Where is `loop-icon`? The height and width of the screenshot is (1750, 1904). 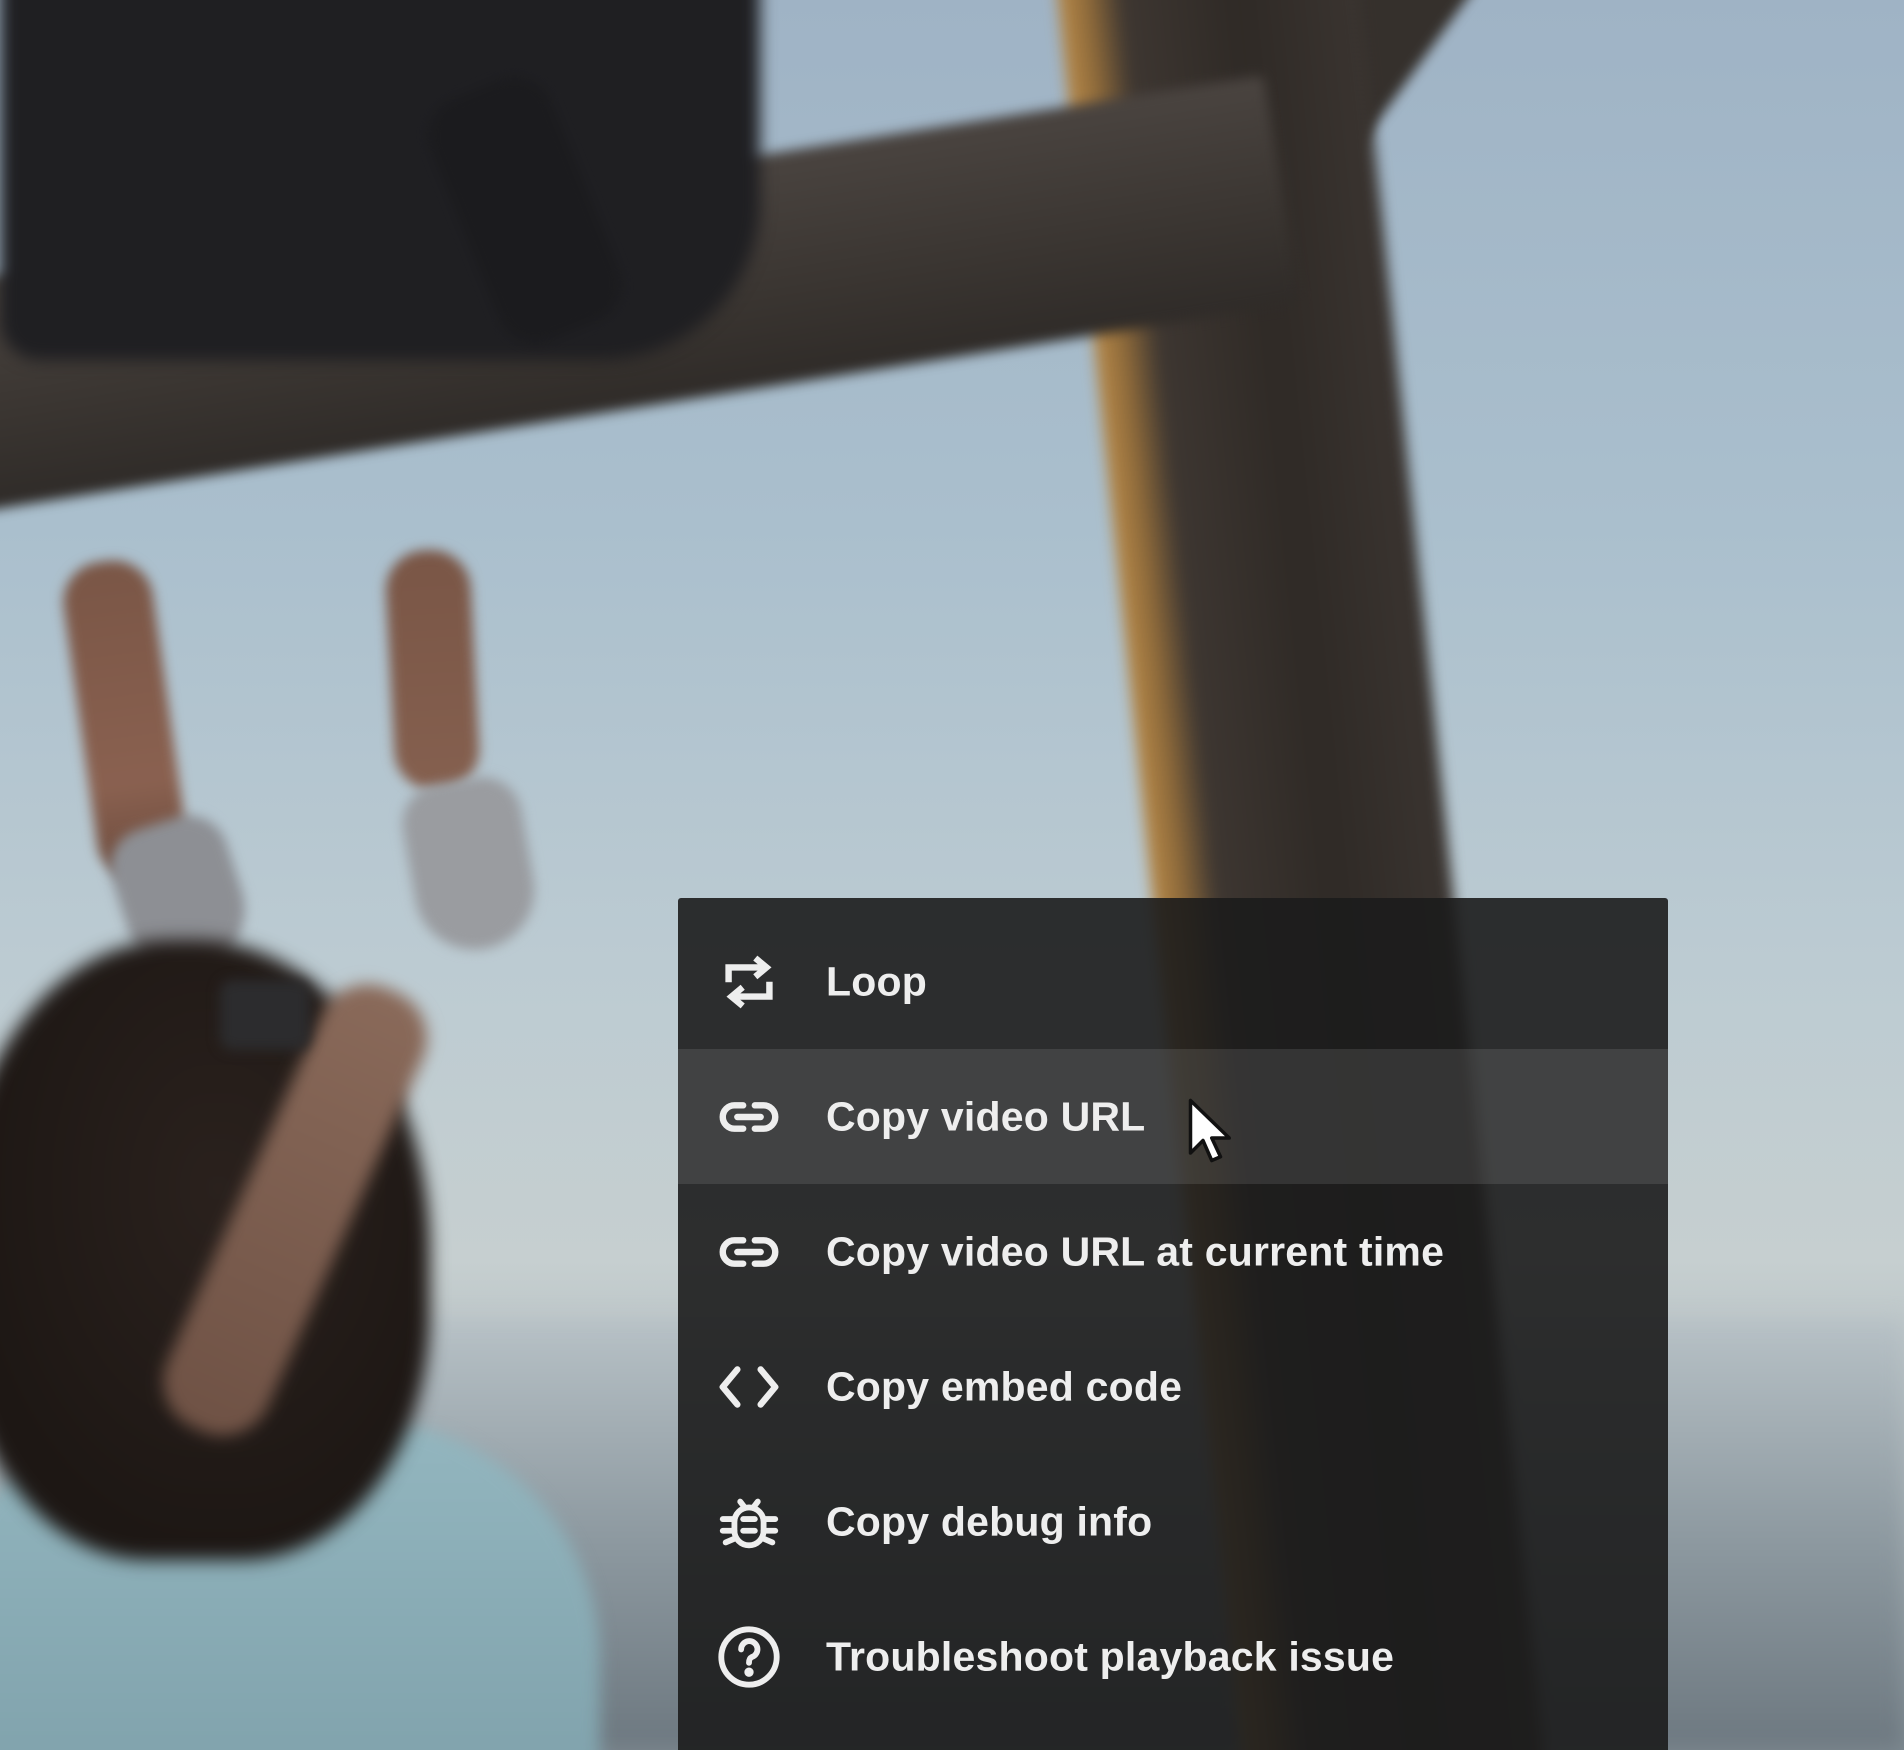
loop-icon is located at coordinates (749, 982).